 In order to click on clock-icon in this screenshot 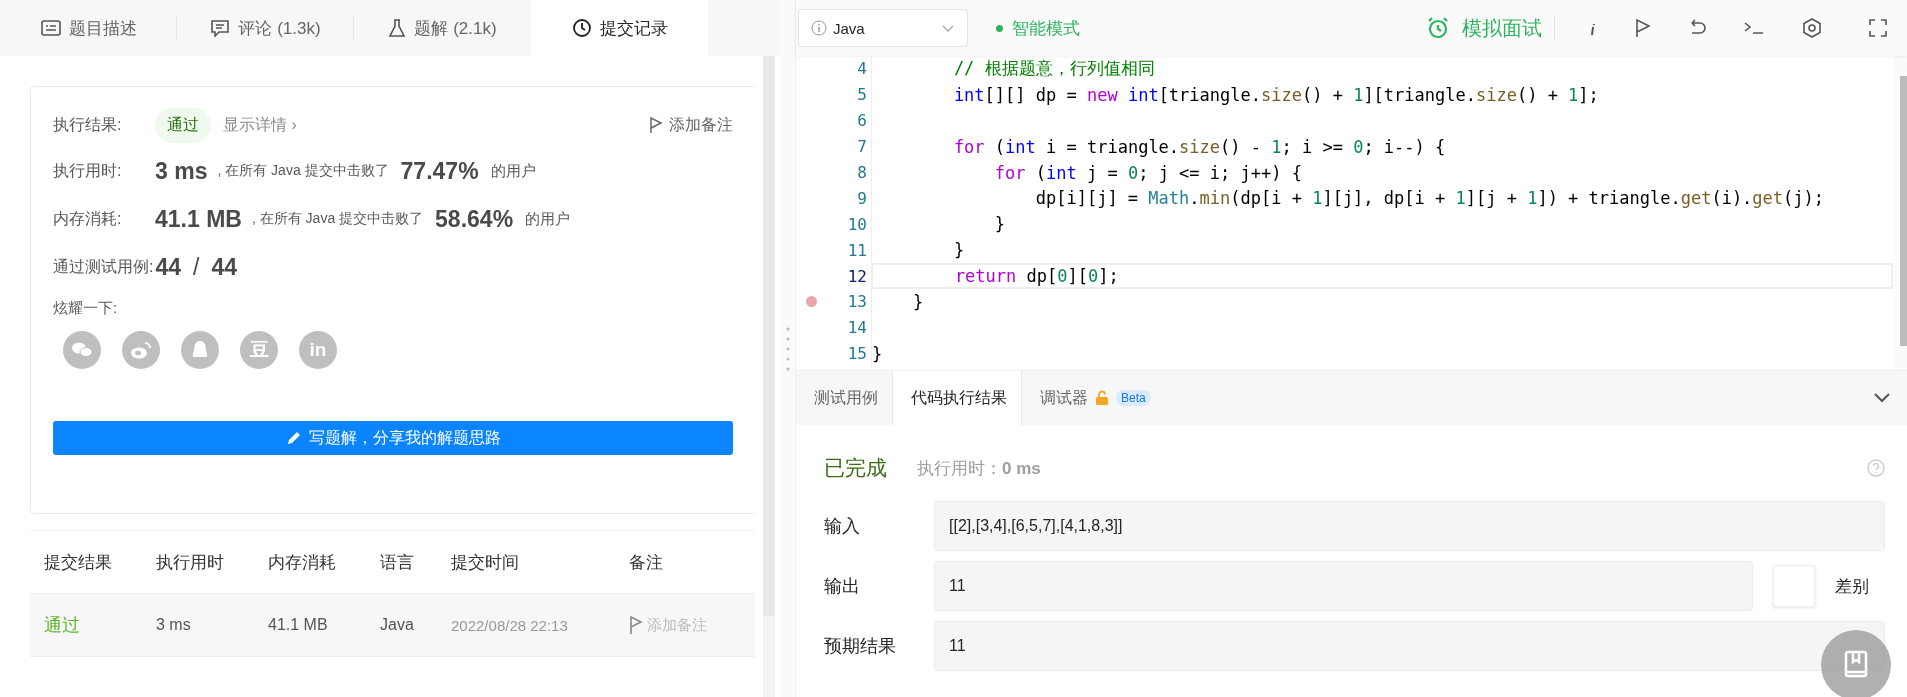, I will do `click(581, 28)`.